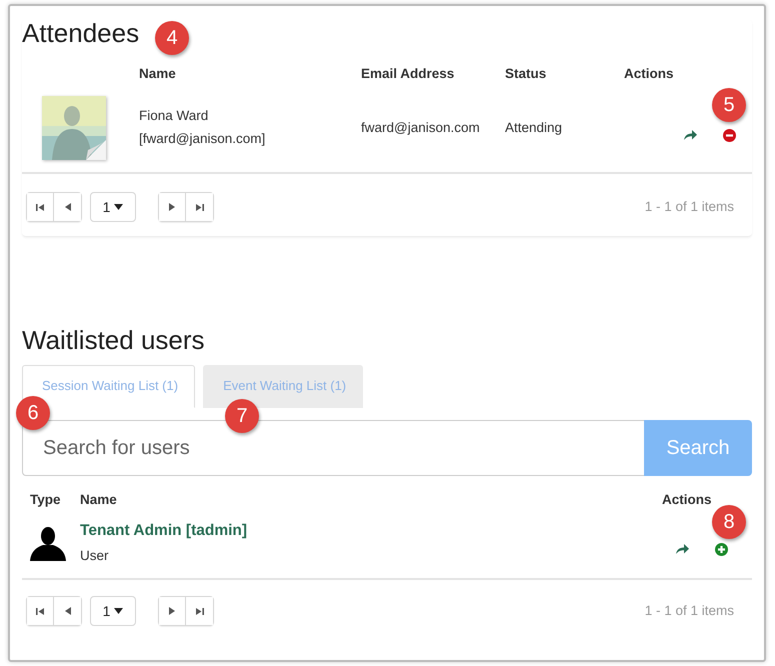 Image resolution: width=775 pixels, height=666 pixels. What do you see at coordinates (534, 128) in the screenshot?
I see `attendee-status: Attending` at bounding box center [534, 128].